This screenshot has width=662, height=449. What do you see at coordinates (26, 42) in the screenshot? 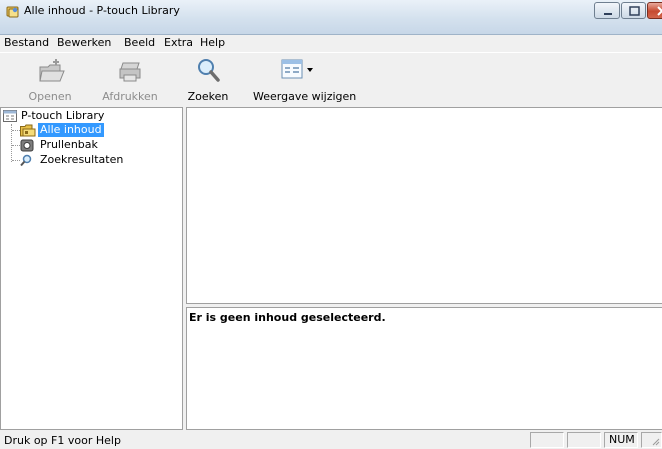
I see `menu-bestand: Bestand` at bounding box center [26, 42].